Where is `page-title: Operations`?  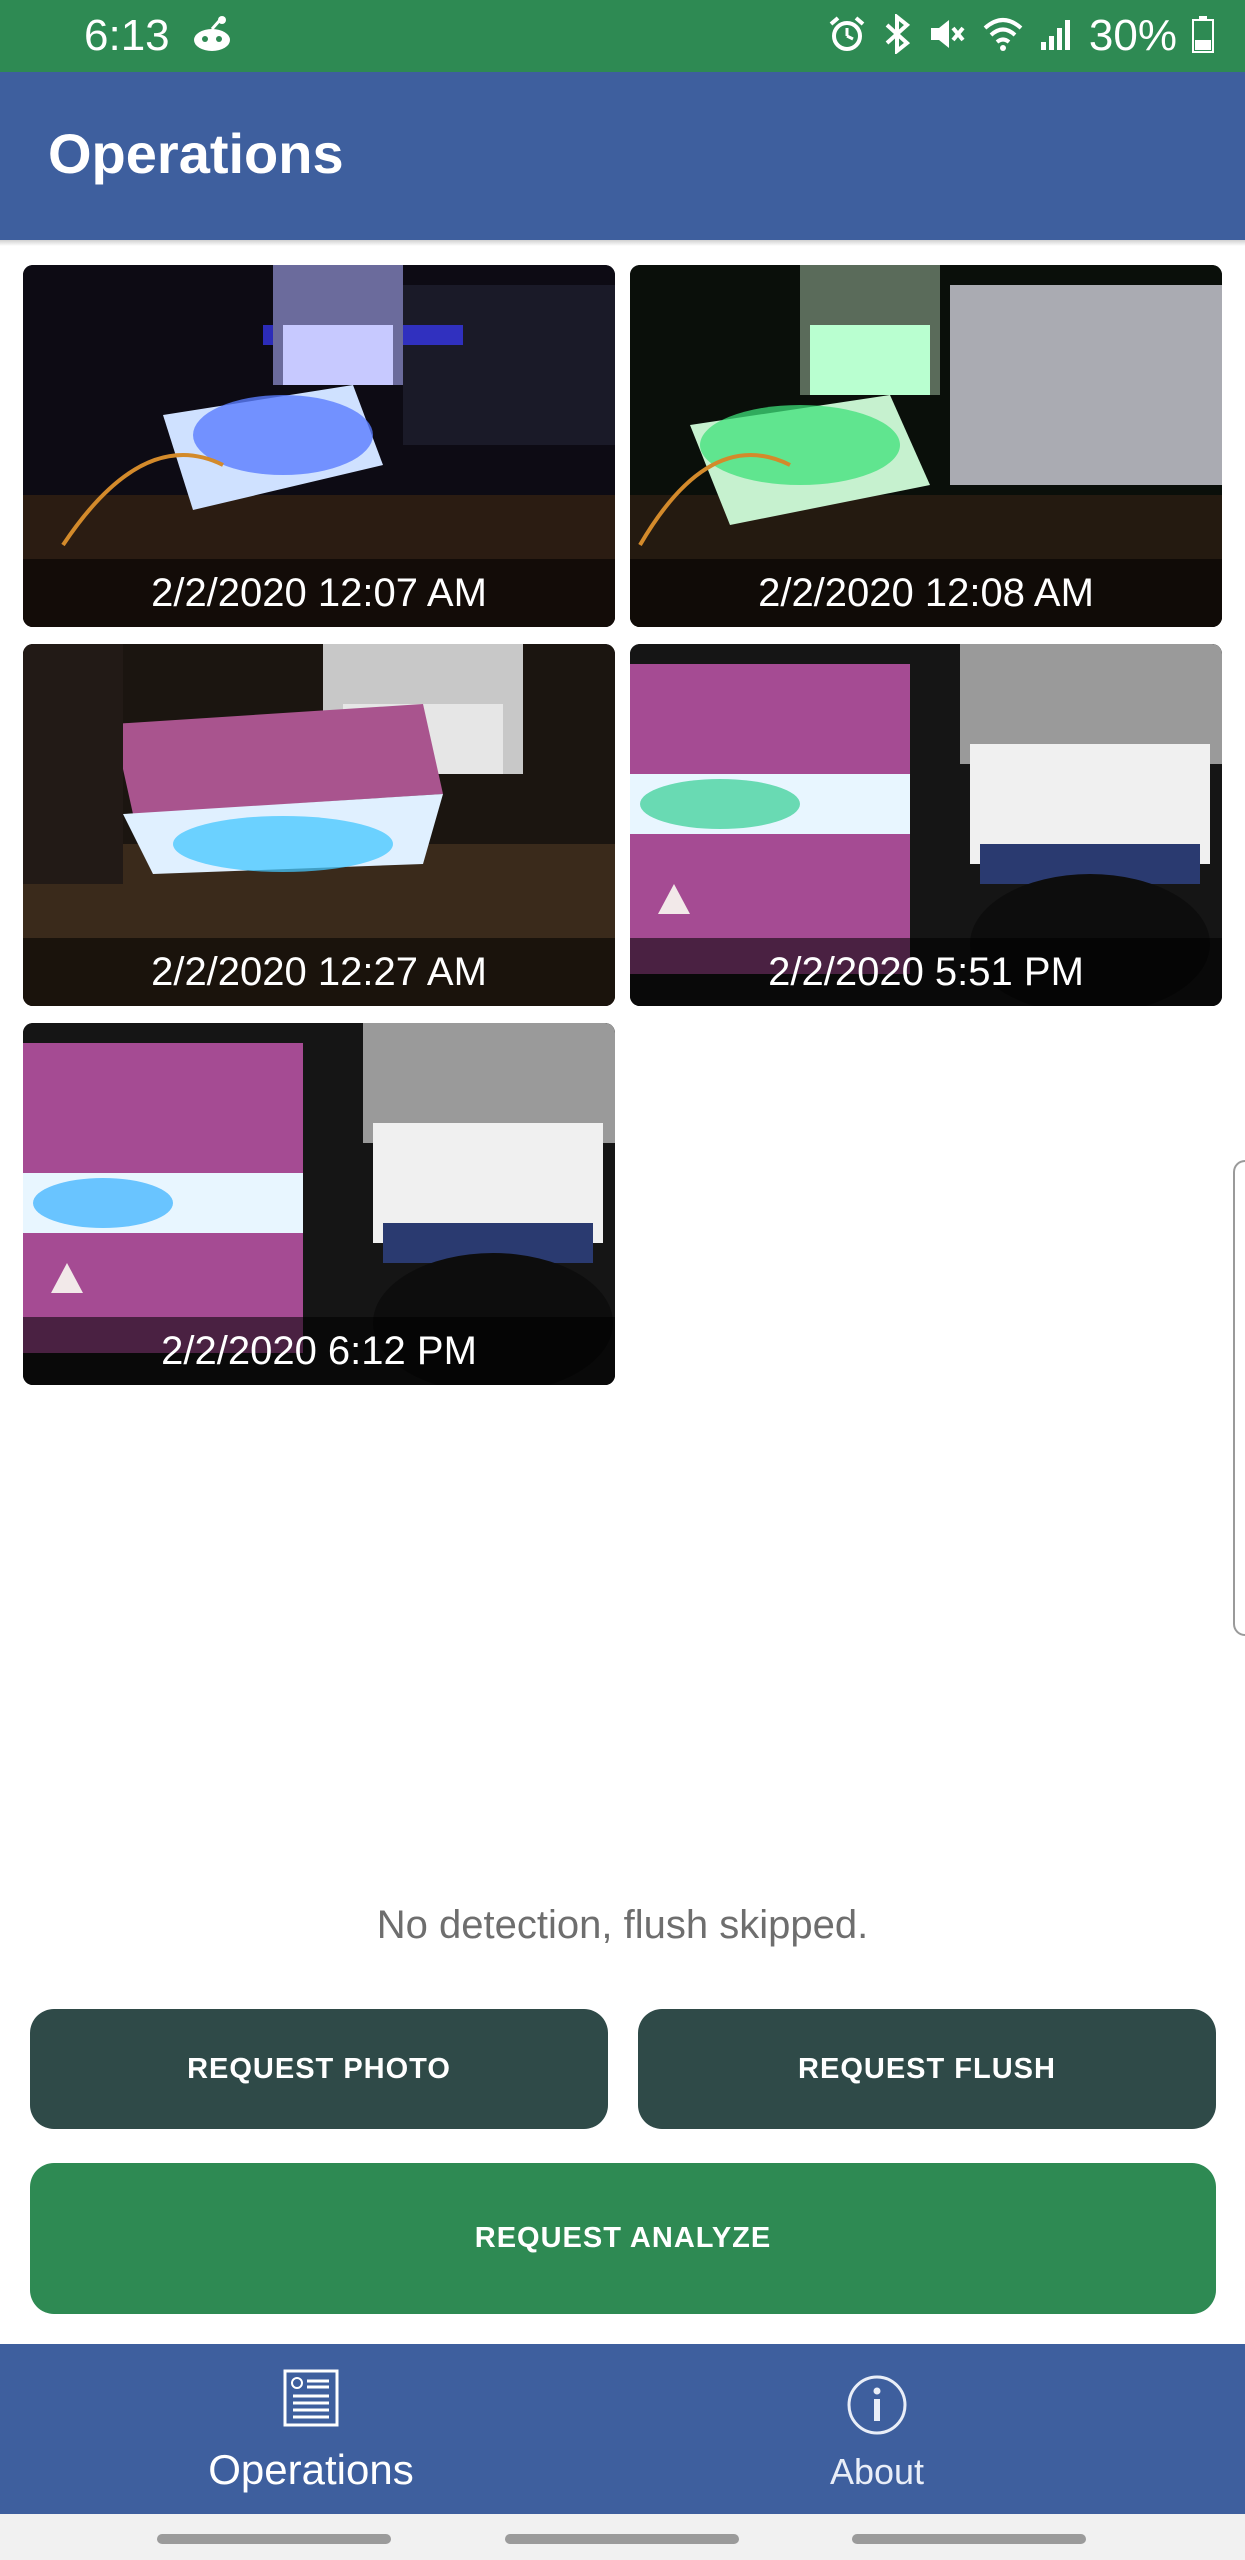 page-title: Operations is located at coordinates (196, 153).